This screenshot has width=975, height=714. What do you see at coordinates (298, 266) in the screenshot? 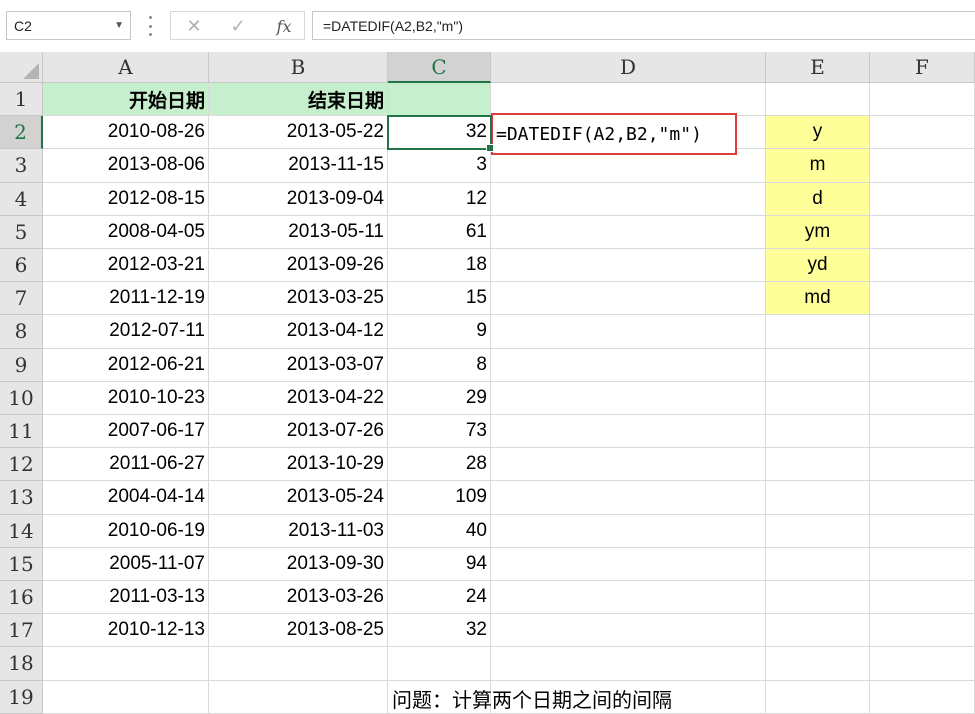
I see `cell: 2013-09-26` at bounding box center [298, 266].